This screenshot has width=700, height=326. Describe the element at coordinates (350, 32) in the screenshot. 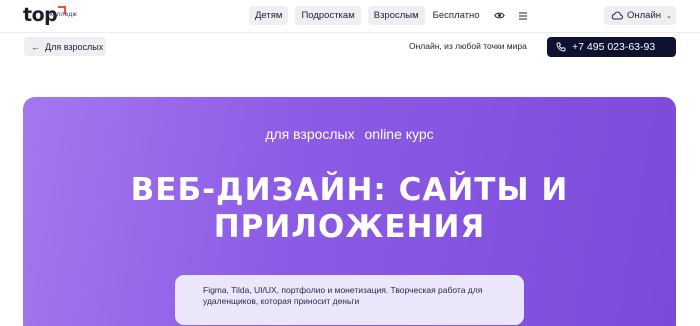

I see `header-divider` at that location.